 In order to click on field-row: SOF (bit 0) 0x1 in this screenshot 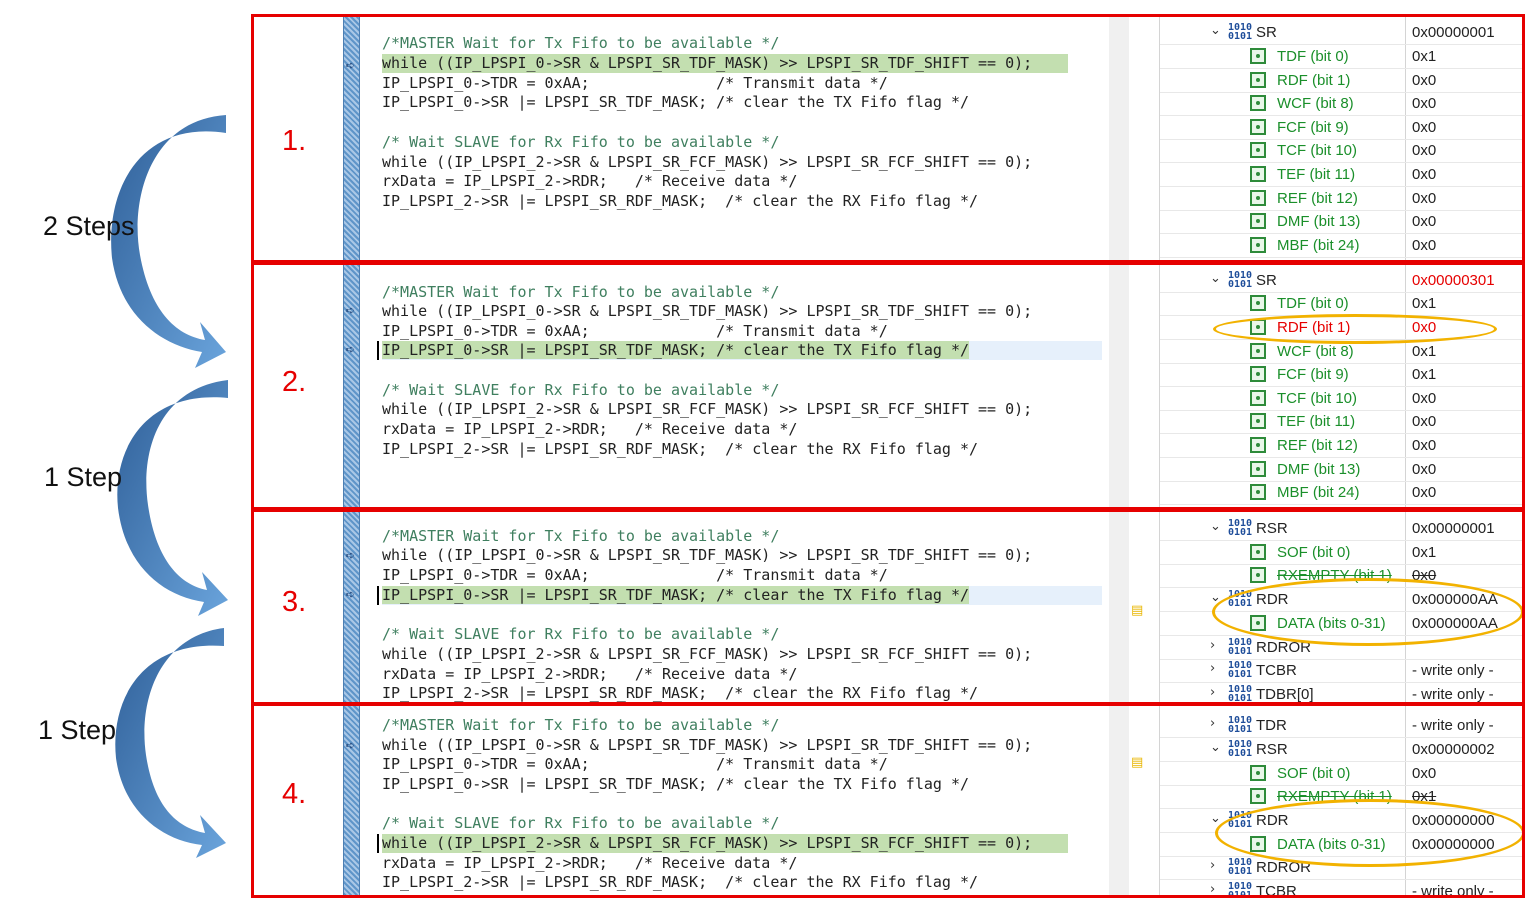, I will do `click(1341, 553)`.